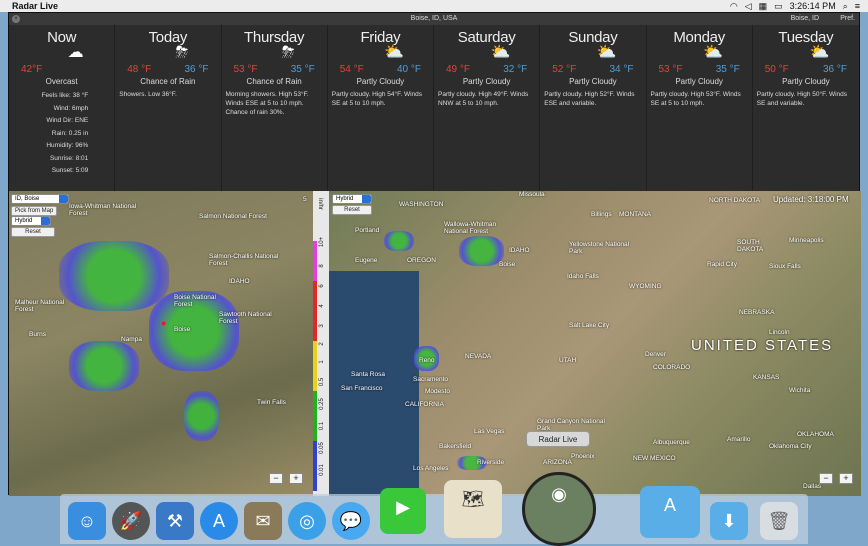 The image size is (868, 546). What do you see at coordinates (434, 6) in the screenshot?
I see `menu-bar: Radar Live ◠ ◁ ▦ ▭ 3:26:14 PM ⌕ ≡` at bounding box center [434, 6].